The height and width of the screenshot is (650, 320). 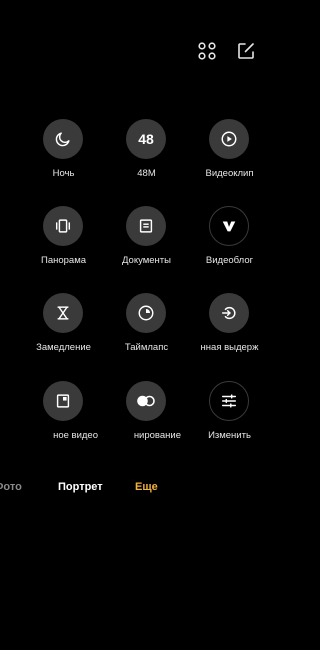 I want to click on mode-video-clip: Видеоклип, so click(x=229, y=150).